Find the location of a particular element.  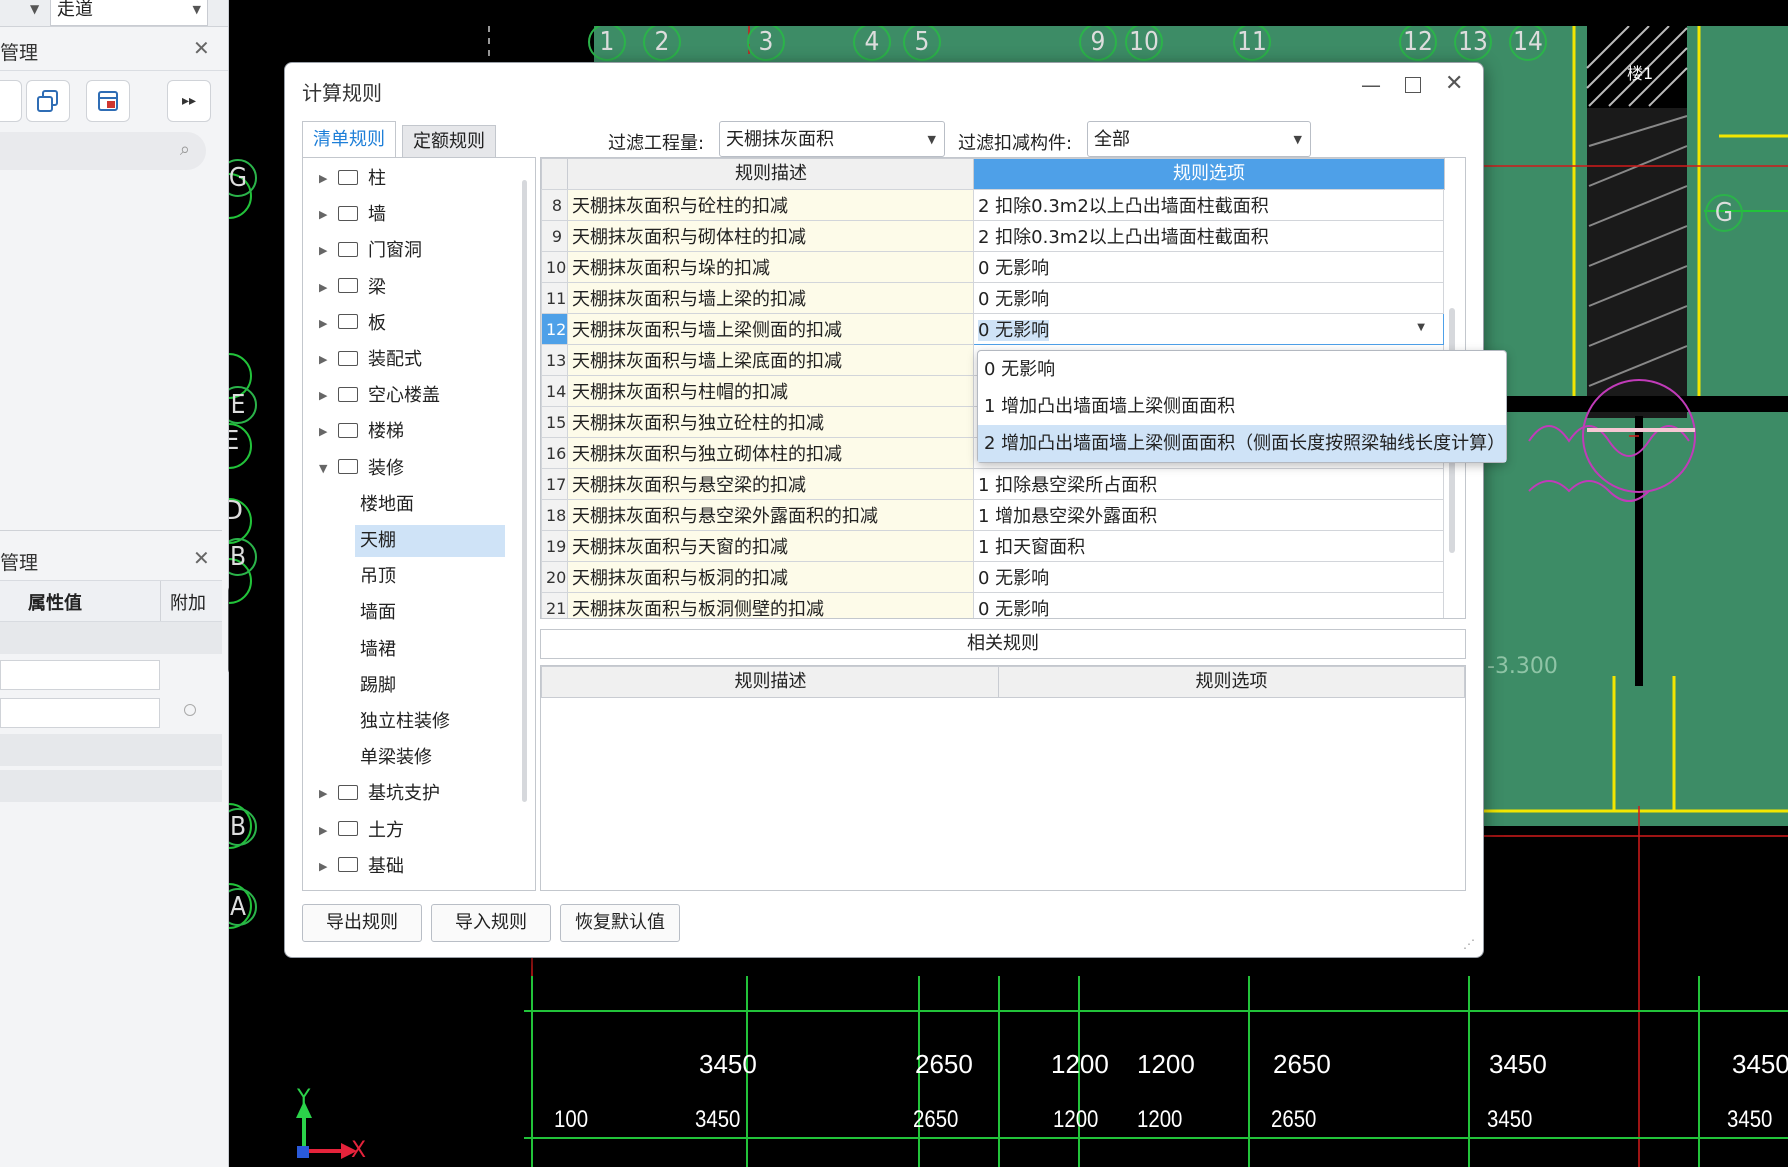

table-row: 18 天棚抹灰面积与悬空梁外露面积的扣减 1 增加悬空梁外露面积 is located at coordinates (992, 515).